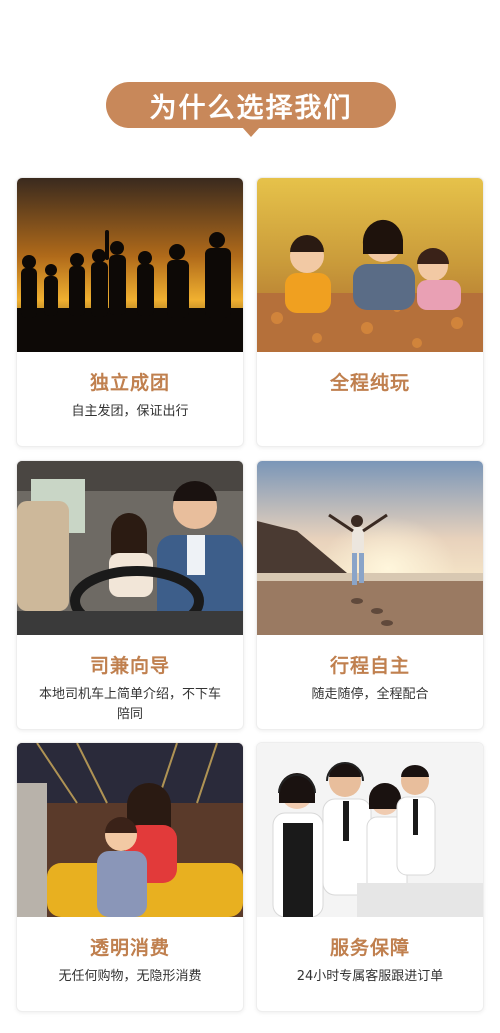  Describe the element at coordinates (129, 704) in the screenshot. I see `feature-description: 本地司机车上简单介绍，不下车陪同` at that location.